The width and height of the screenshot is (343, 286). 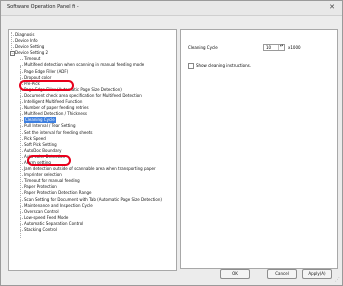 I want to click on cleaning-cycle-value: 10, so click(x=268, y=47).